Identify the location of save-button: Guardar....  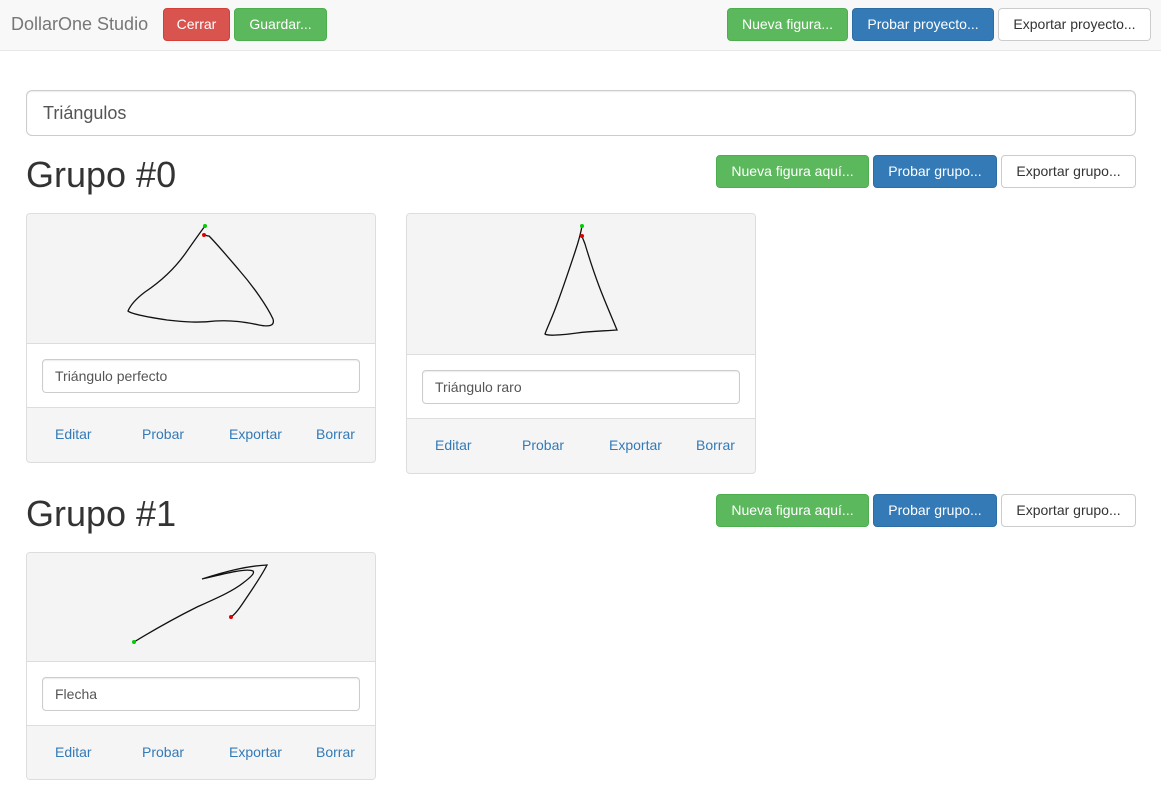
(280, 24).